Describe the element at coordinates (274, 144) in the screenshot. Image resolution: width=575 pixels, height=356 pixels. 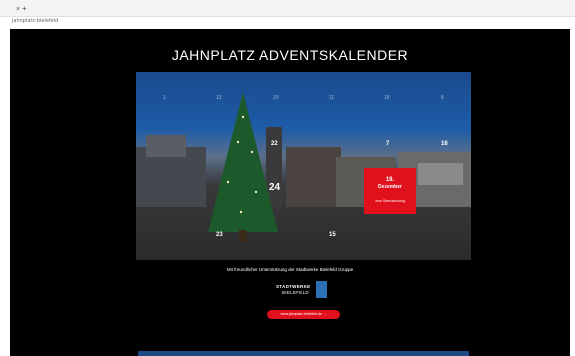
I see `calendar-door: 22` at that location.